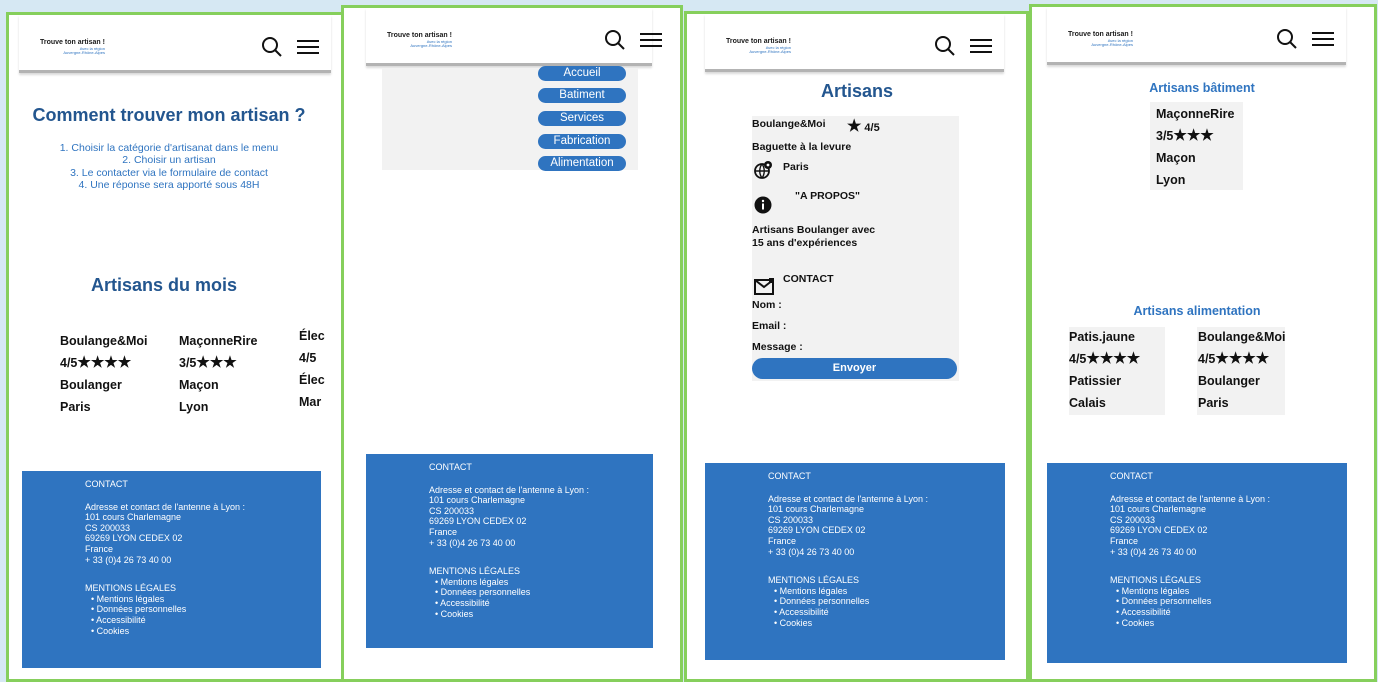 The image size is (1378, 682). I want to click on page-title: Artisans, so click(857, 91).